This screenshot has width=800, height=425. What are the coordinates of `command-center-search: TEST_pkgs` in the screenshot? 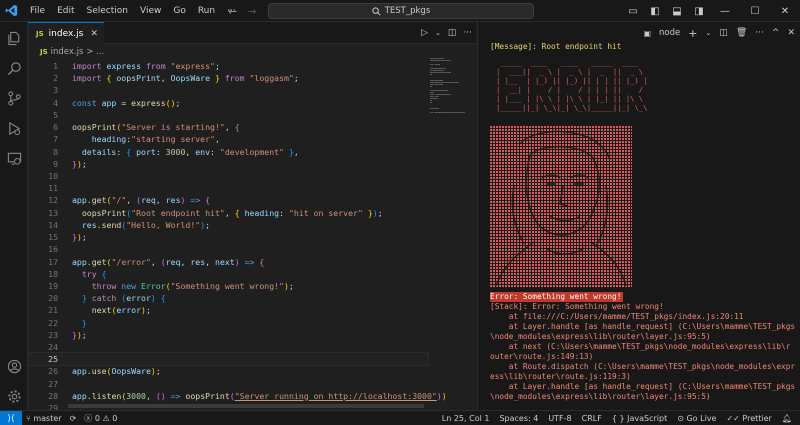 It's located at (401, 11).